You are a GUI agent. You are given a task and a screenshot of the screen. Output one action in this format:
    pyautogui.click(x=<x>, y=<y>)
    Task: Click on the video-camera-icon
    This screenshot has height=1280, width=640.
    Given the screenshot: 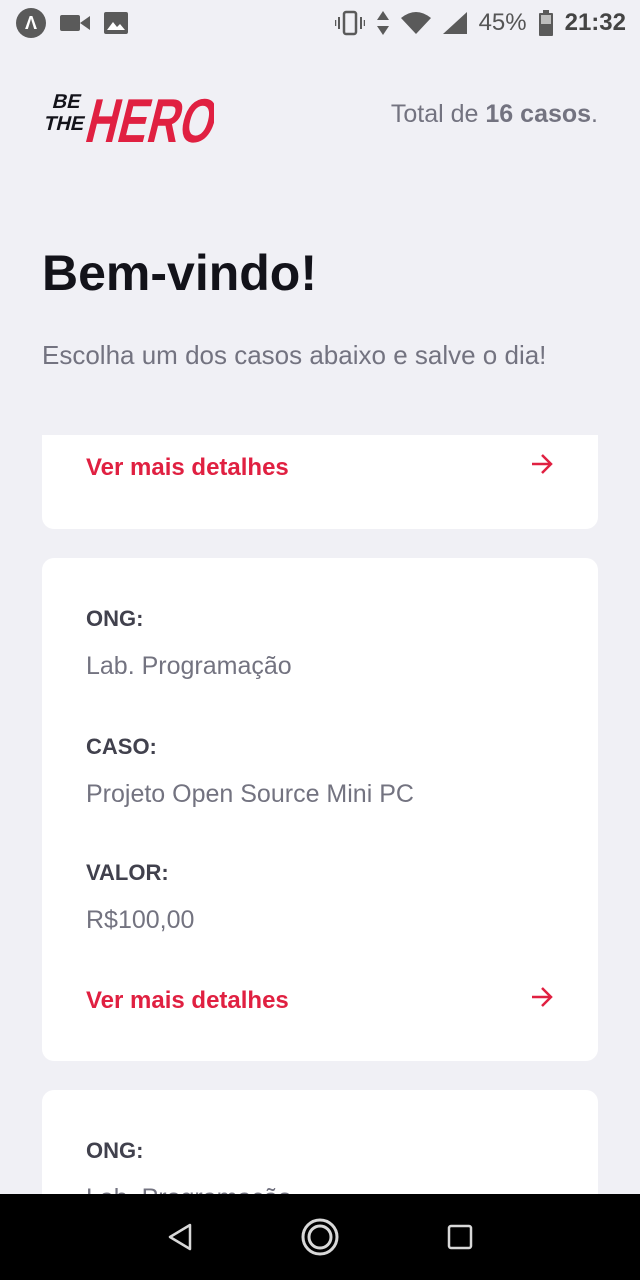 What is the action you would take?
    pyautogui.click(x=75, y=23)
    